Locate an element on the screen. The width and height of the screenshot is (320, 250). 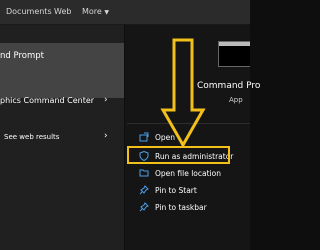
search-filter-bar: Documents Web More ▼ is located at coordinates (125, 12).